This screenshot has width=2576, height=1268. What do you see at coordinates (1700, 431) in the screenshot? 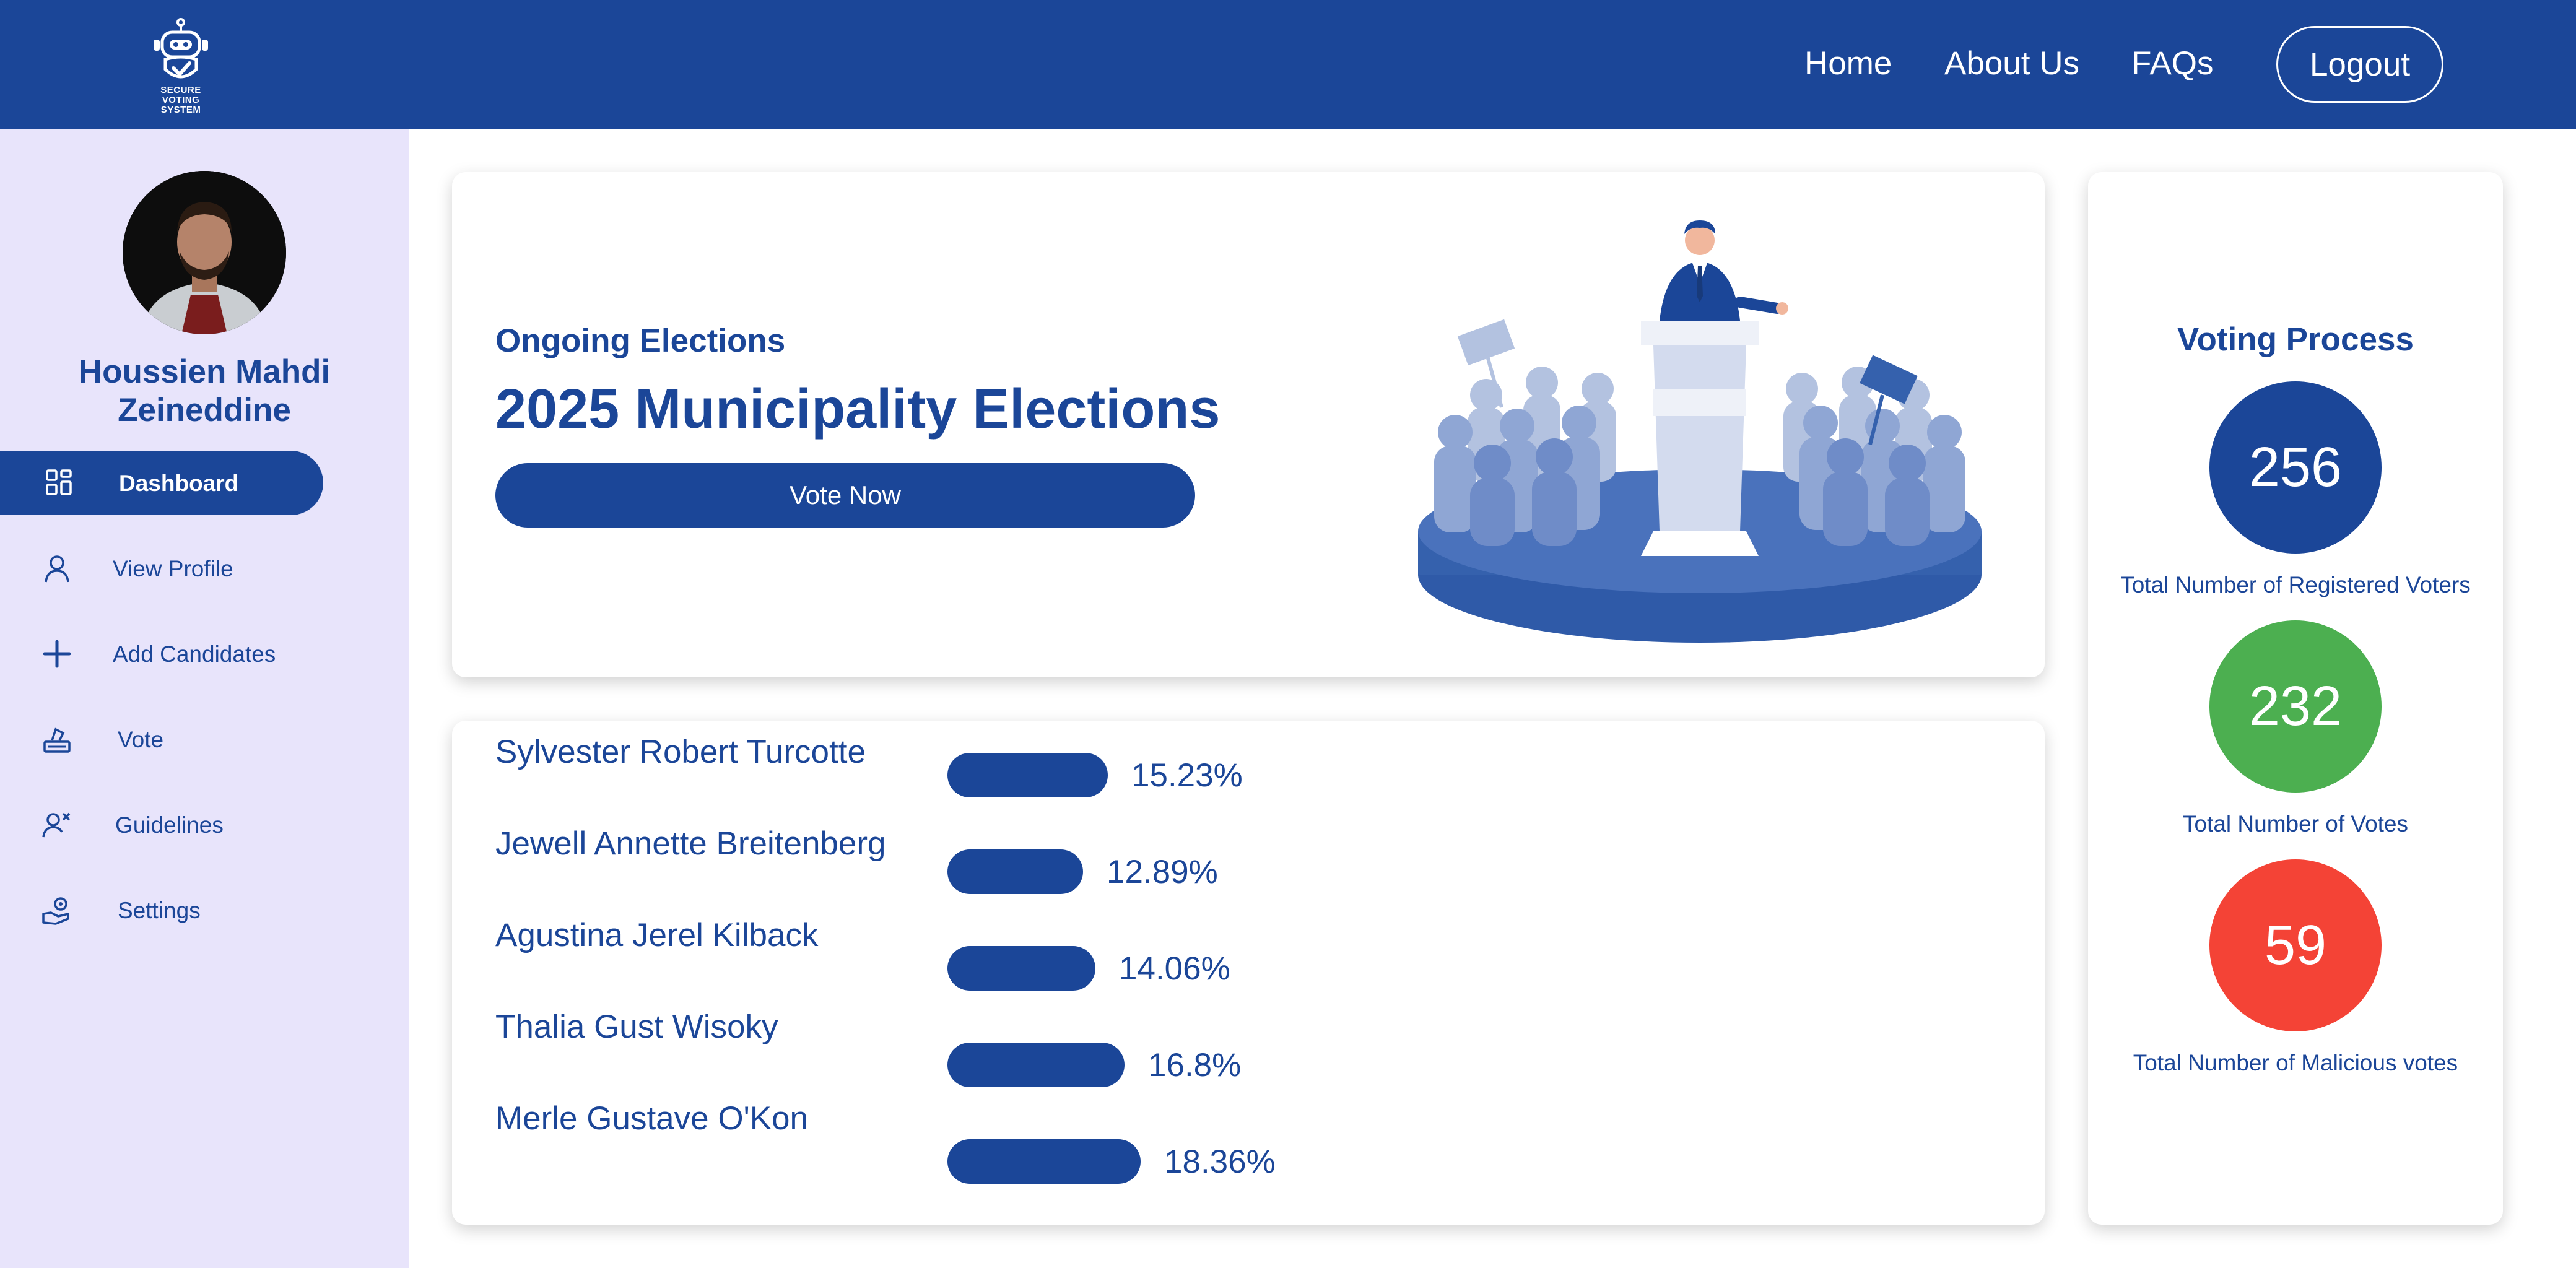
I see `election-speaker-illustration` at bounding box center [1700, 431].